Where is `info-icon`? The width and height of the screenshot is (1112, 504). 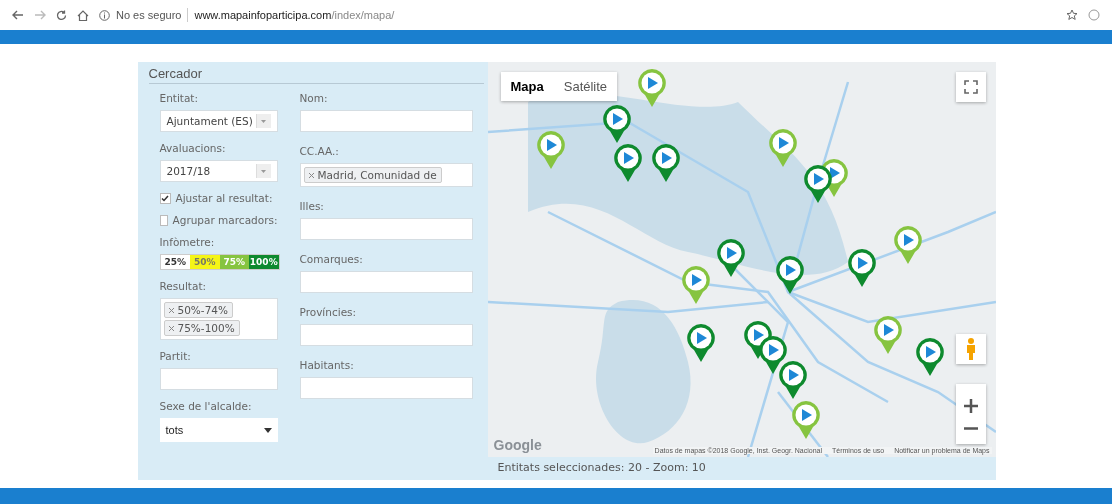 info-icon is located at coordinates (104, 15).